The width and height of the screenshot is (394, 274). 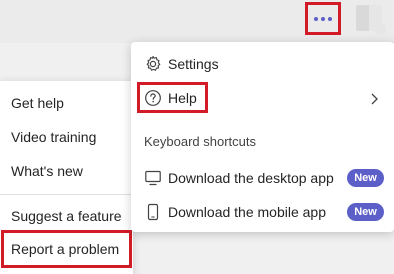 What do you see at coordinates (251, 178) in the screenshot?
I see `download-desktop-label: Download the desktop app` at bounding box center [251, 178].